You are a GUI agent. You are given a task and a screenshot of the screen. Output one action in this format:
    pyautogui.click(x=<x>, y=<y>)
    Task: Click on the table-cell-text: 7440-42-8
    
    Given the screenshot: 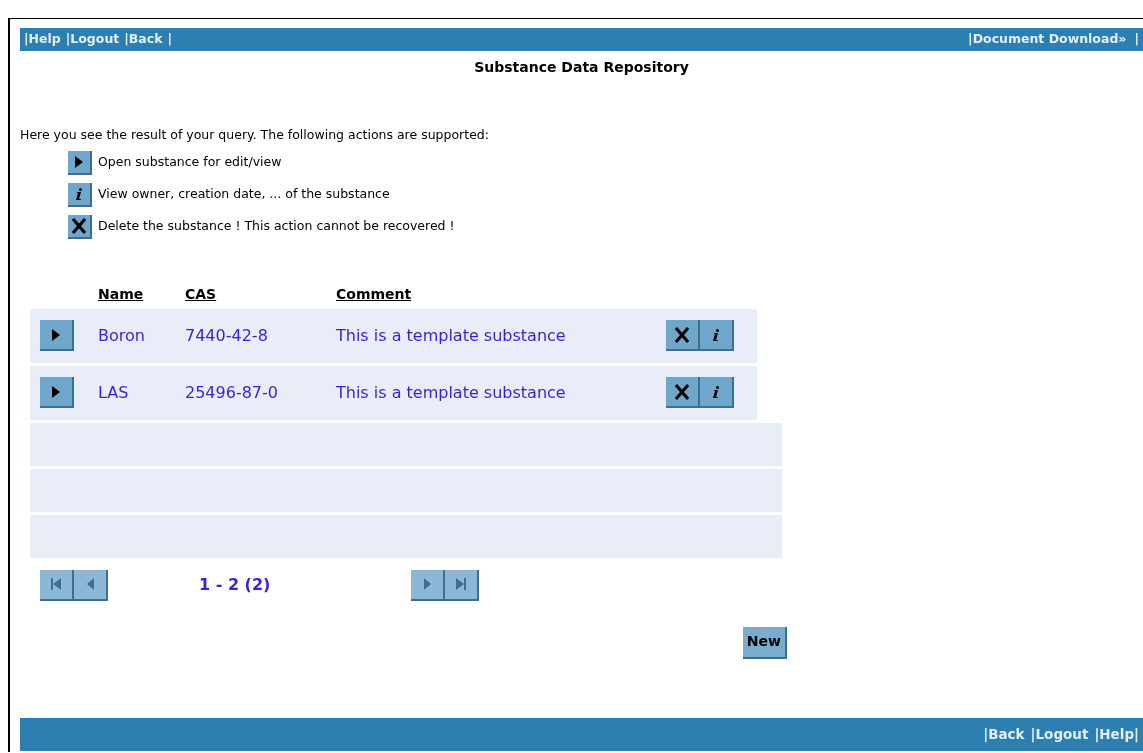 What is the action you would take?
    pyautogui.click(x=227, y=335)
    